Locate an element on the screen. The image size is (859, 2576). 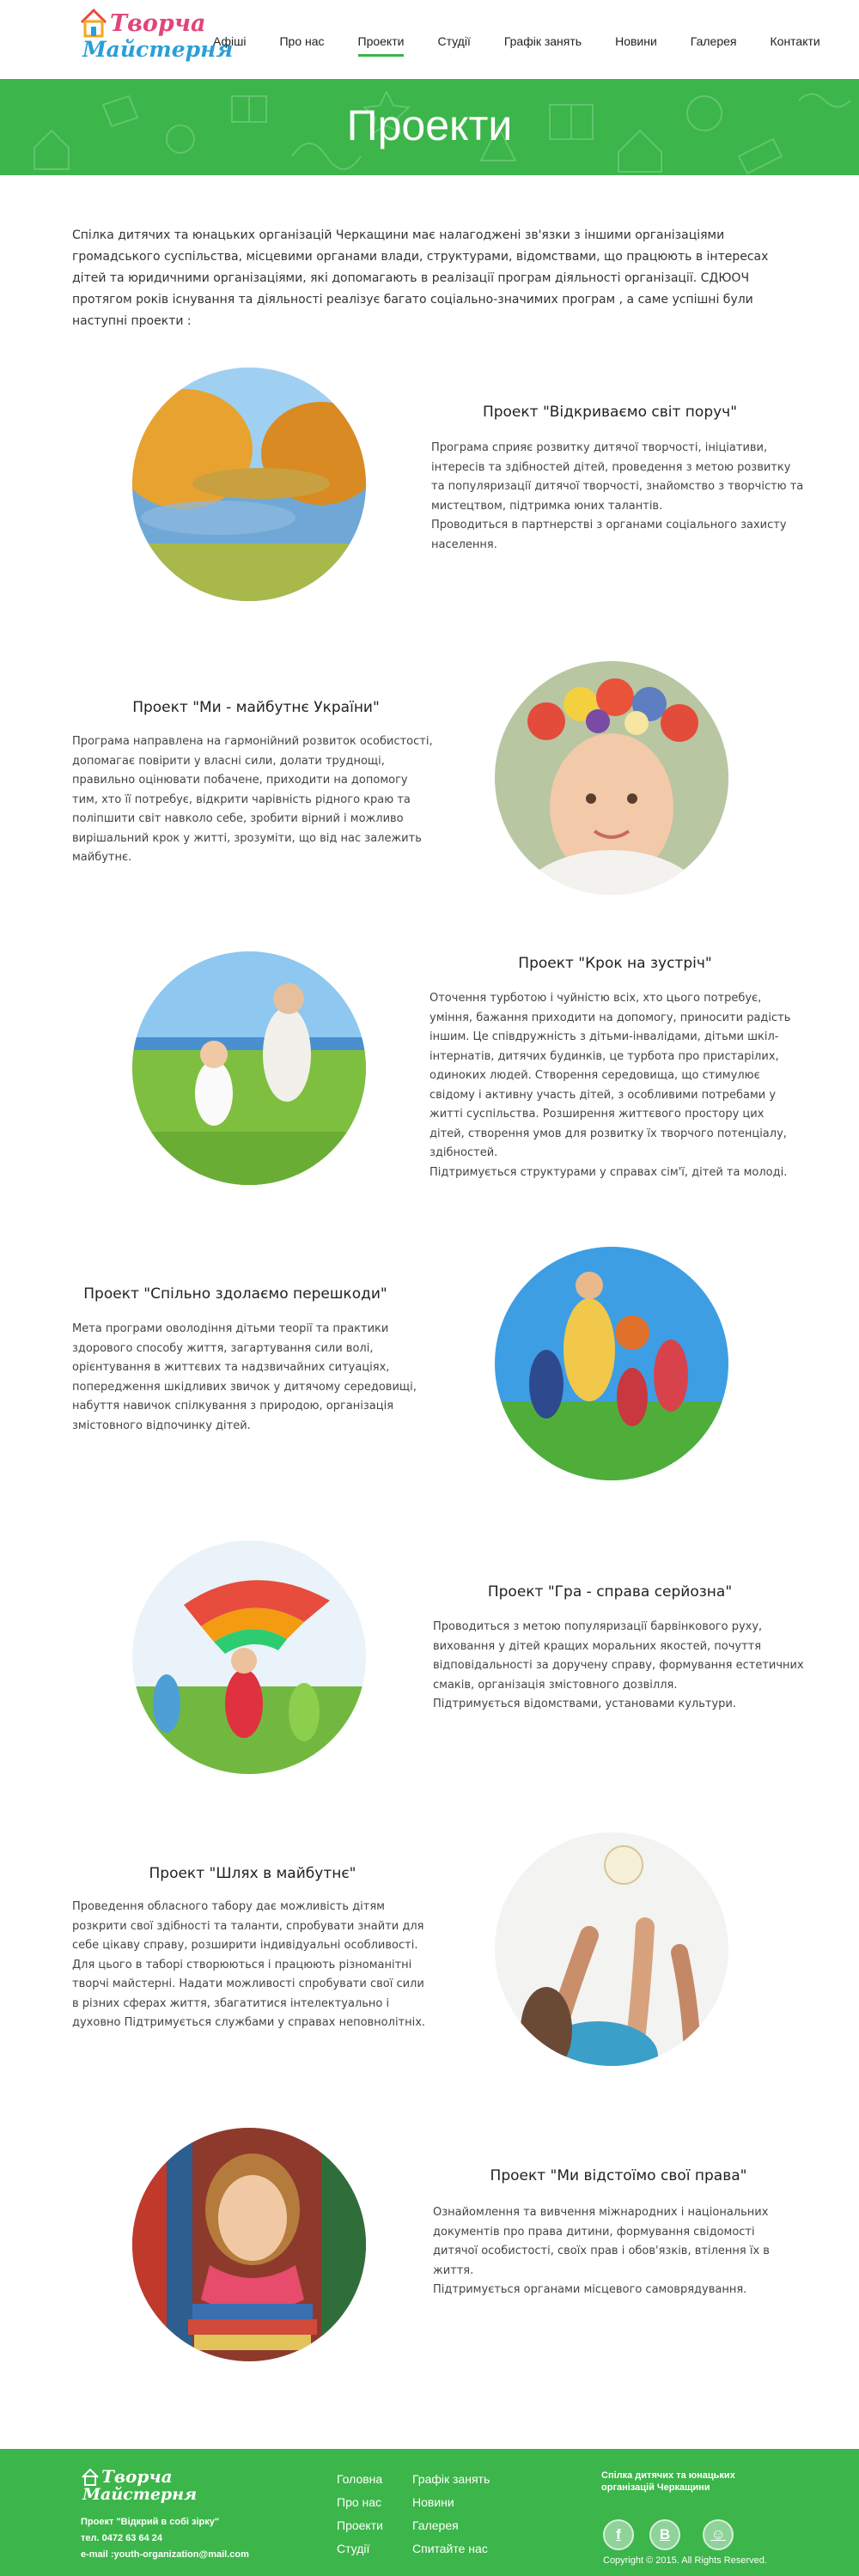
footer-logo-line-2: Майстерня is located at coordinates (140, 2494).